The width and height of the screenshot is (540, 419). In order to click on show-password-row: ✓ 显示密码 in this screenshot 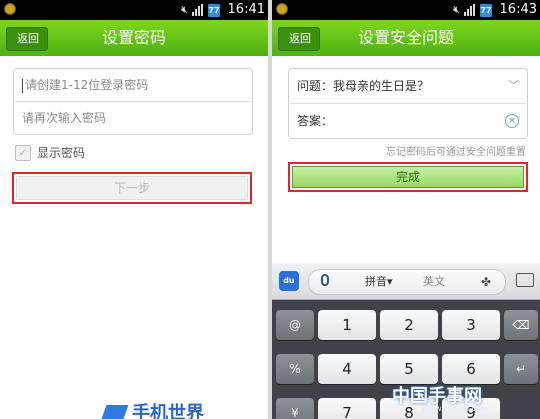, I will do `click(50, 152)`.